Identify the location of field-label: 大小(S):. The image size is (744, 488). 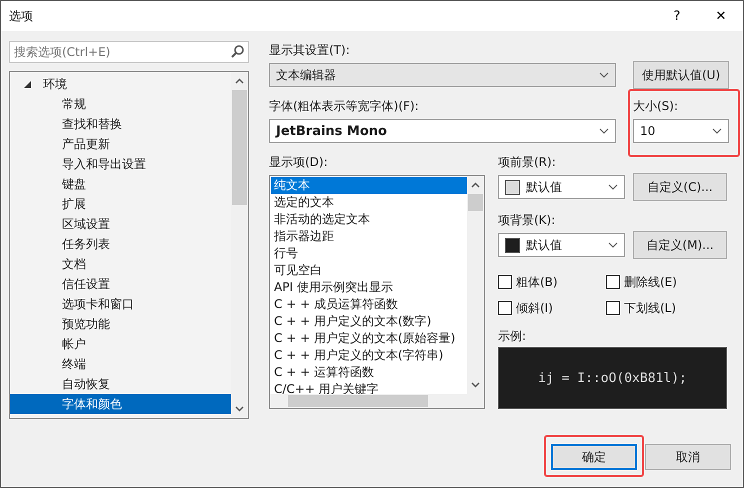
(656, 106).